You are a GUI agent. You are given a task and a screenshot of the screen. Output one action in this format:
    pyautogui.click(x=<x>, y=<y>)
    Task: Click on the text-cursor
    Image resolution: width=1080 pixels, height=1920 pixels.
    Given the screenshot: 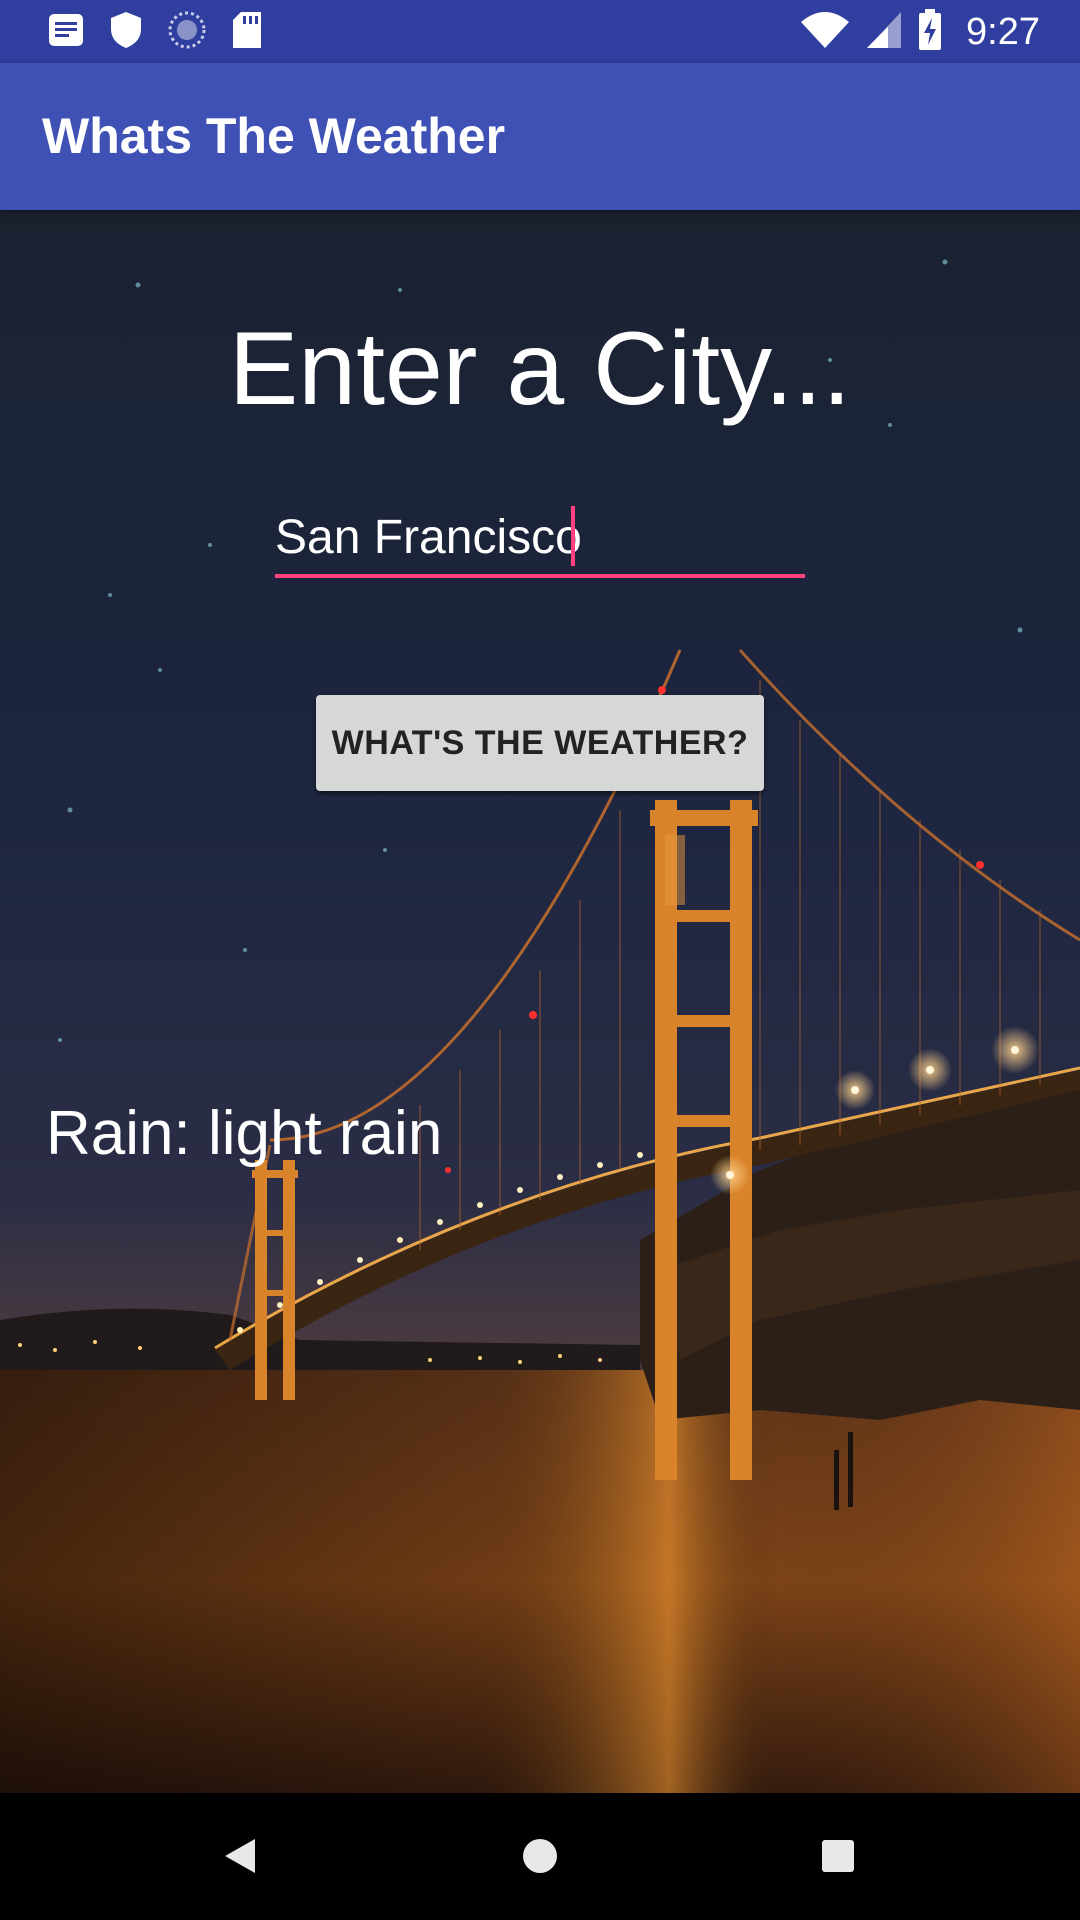 What is the action you would take?
    pyautogui.click(x=573, y=536)
    